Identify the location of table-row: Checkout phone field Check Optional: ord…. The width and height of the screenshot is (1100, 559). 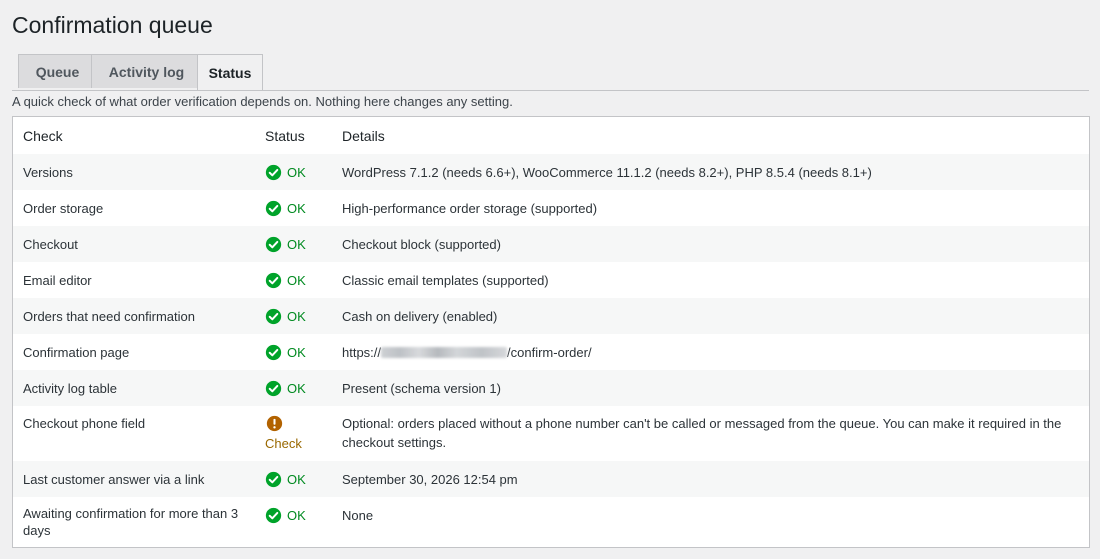
(551, 433).